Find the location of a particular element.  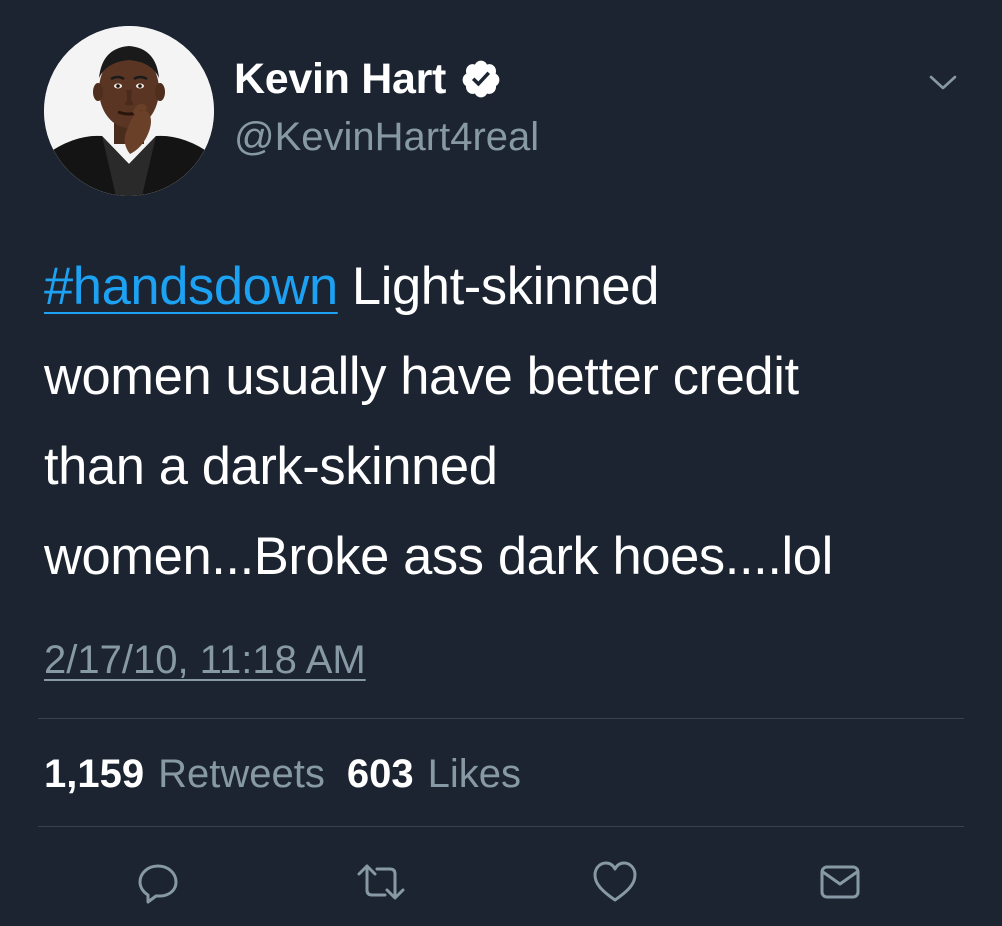

like-button is located at coordinates (615, 882).